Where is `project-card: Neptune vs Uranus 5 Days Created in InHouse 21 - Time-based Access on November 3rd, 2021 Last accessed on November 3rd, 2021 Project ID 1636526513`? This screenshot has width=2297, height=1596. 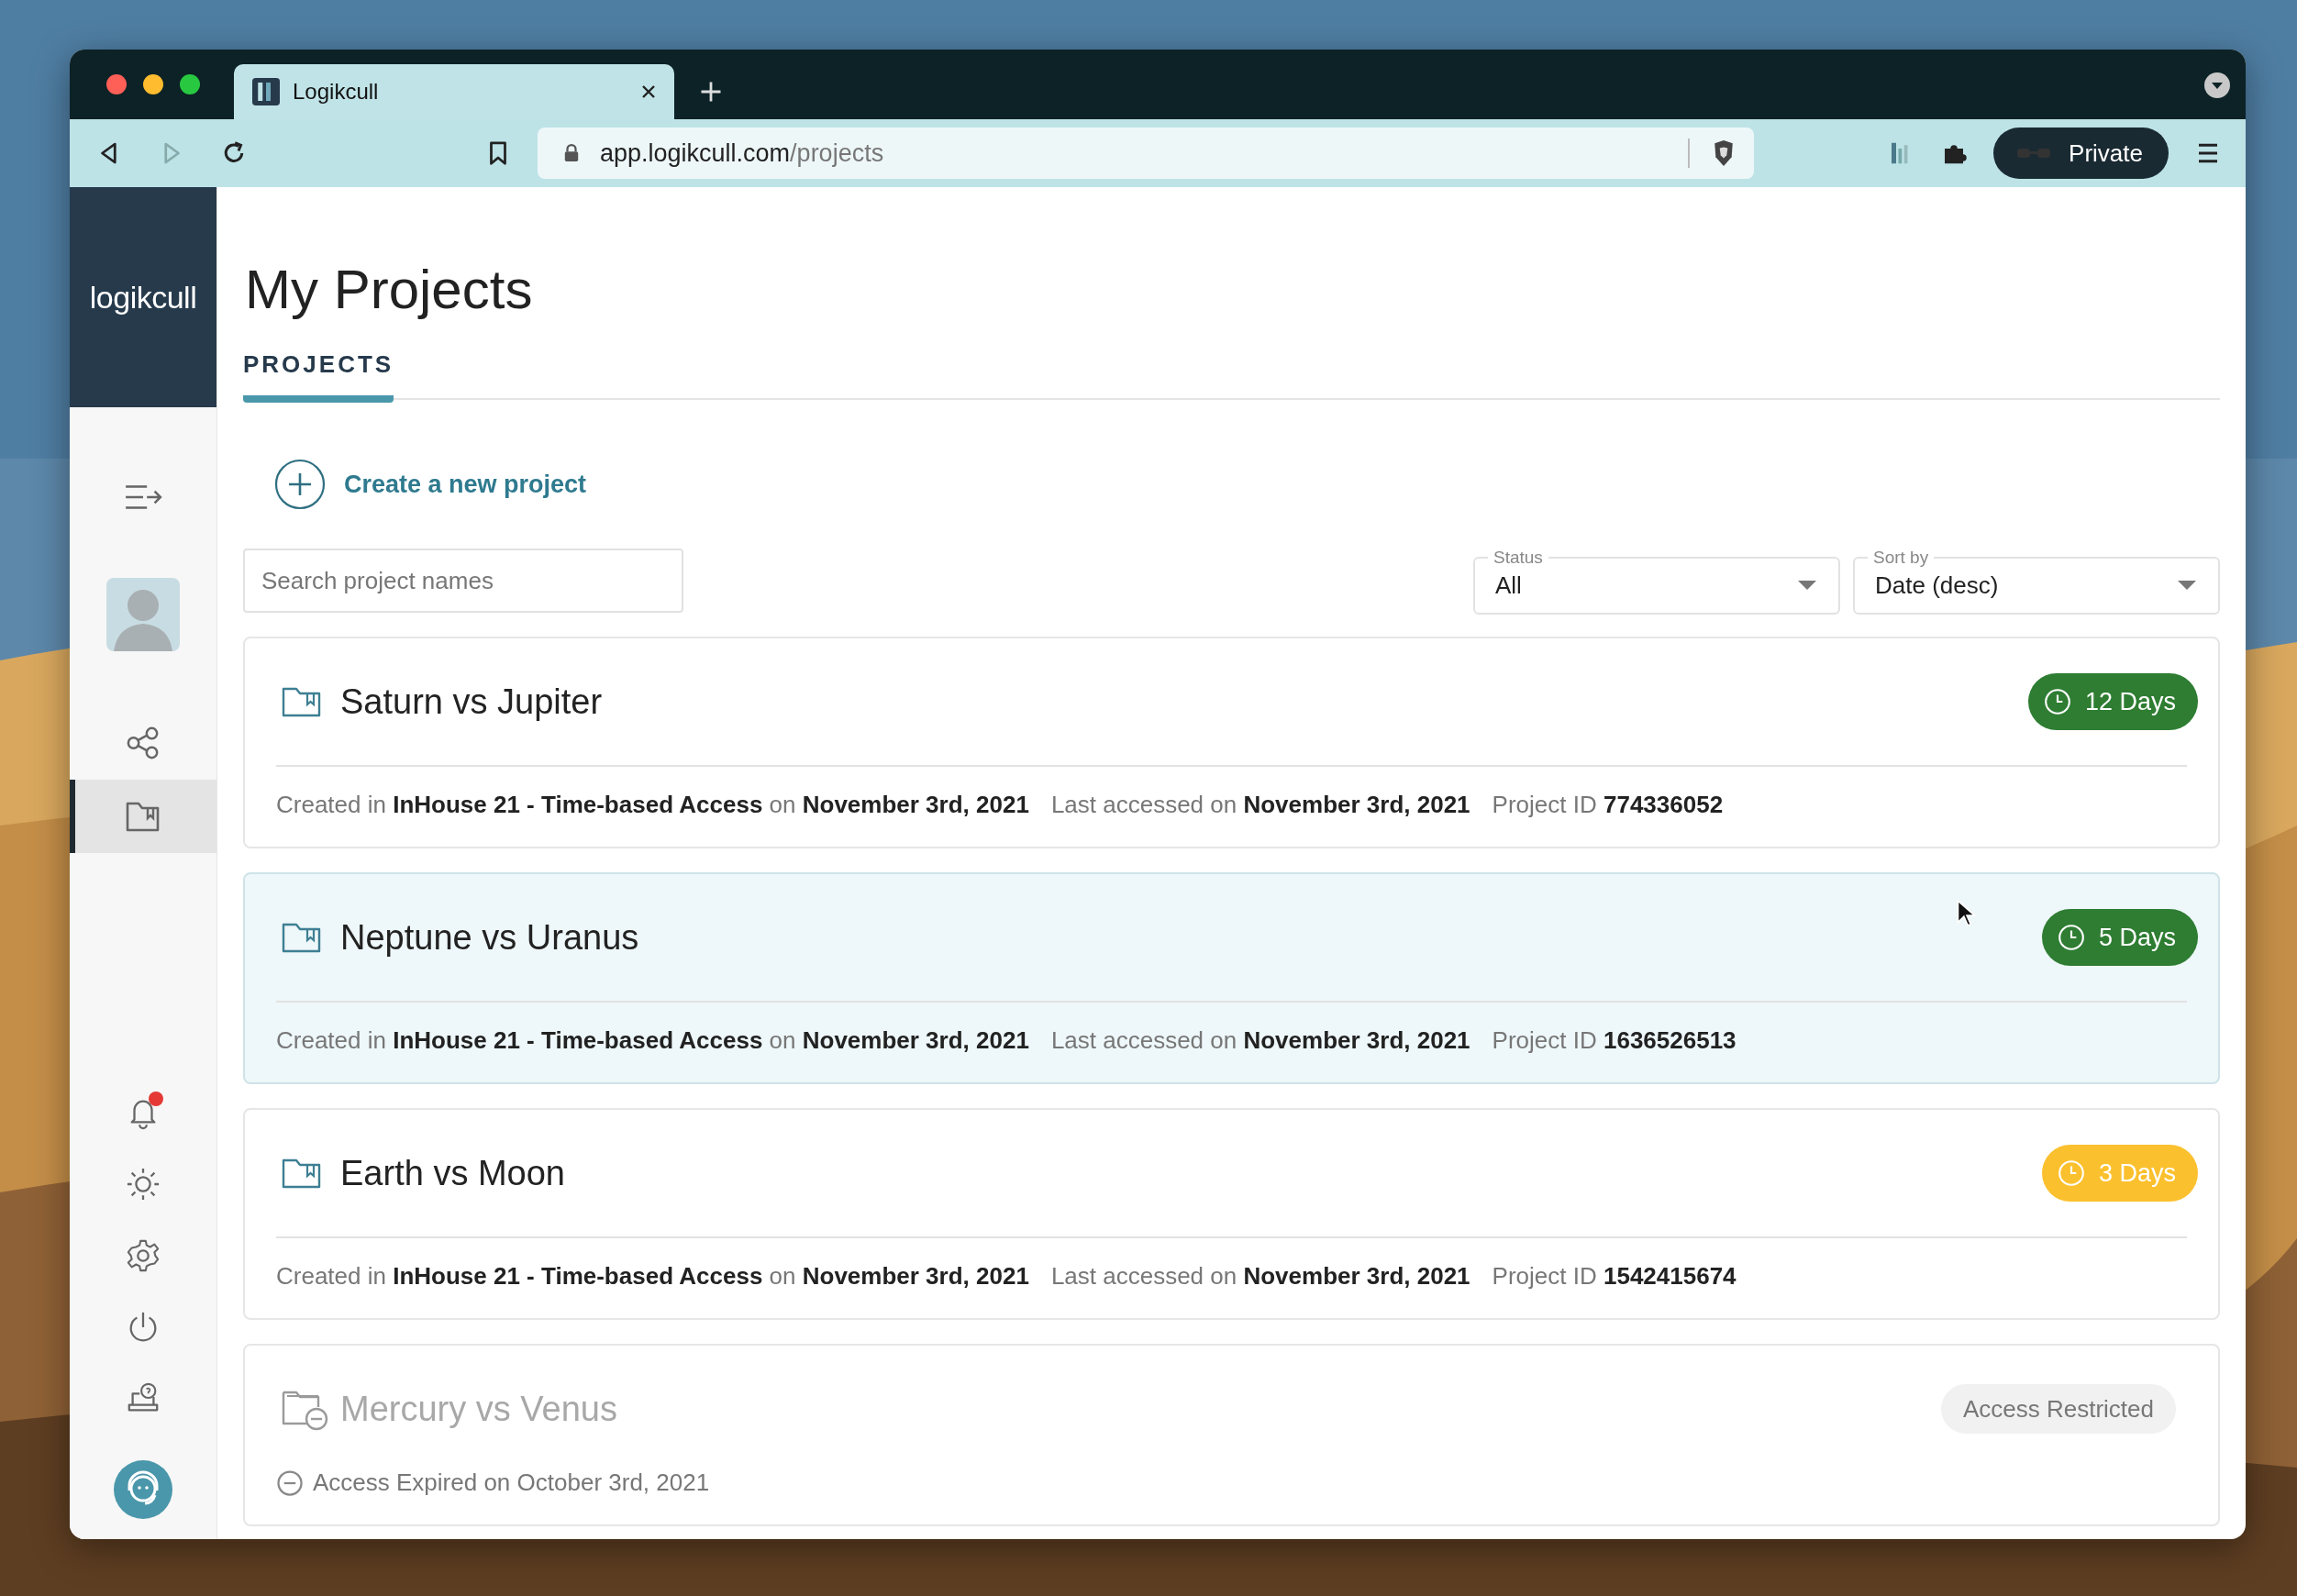
project-card: Neptune vs Uranus 5 Days Created in InHouse 21 - Time-based Access on November 3rd, 2021 Last accessed on November 3rd, 2021 Project ID 1636526513 is located at coordinates (1231, 978).